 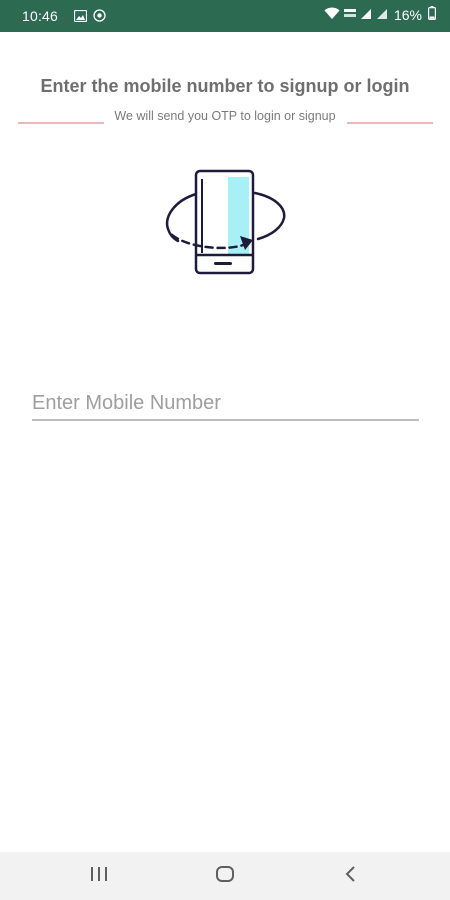 I want to click on system-icons: 16%, so click(x=380, y=14).